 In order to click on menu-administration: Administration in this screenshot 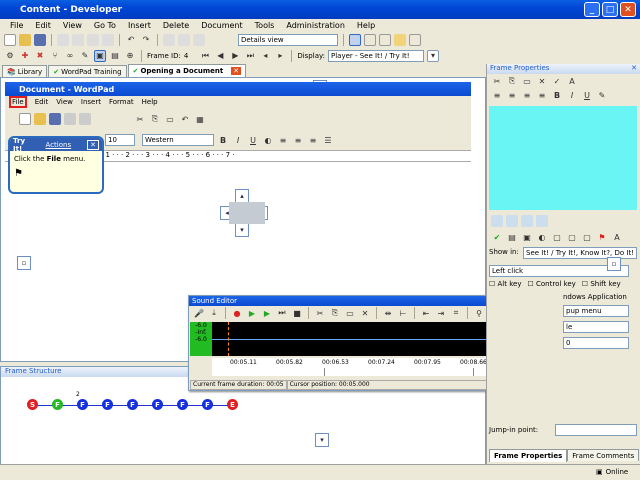, I will do `click(315, 25)`.